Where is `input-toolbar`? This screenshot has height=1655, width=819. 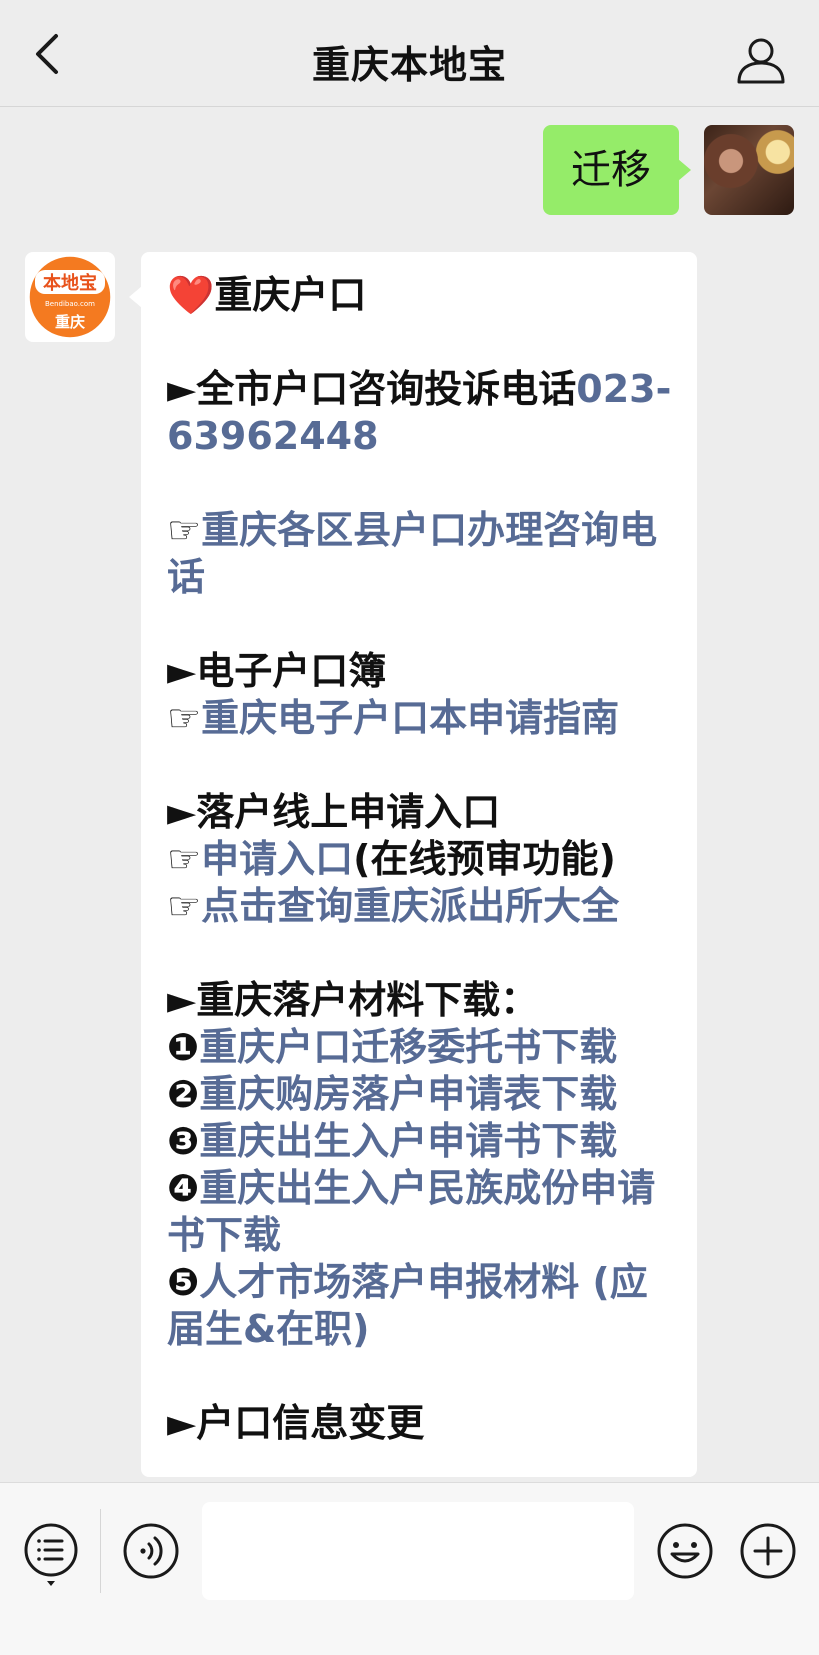
input-toolbar is located at coordinates (409, 1568).